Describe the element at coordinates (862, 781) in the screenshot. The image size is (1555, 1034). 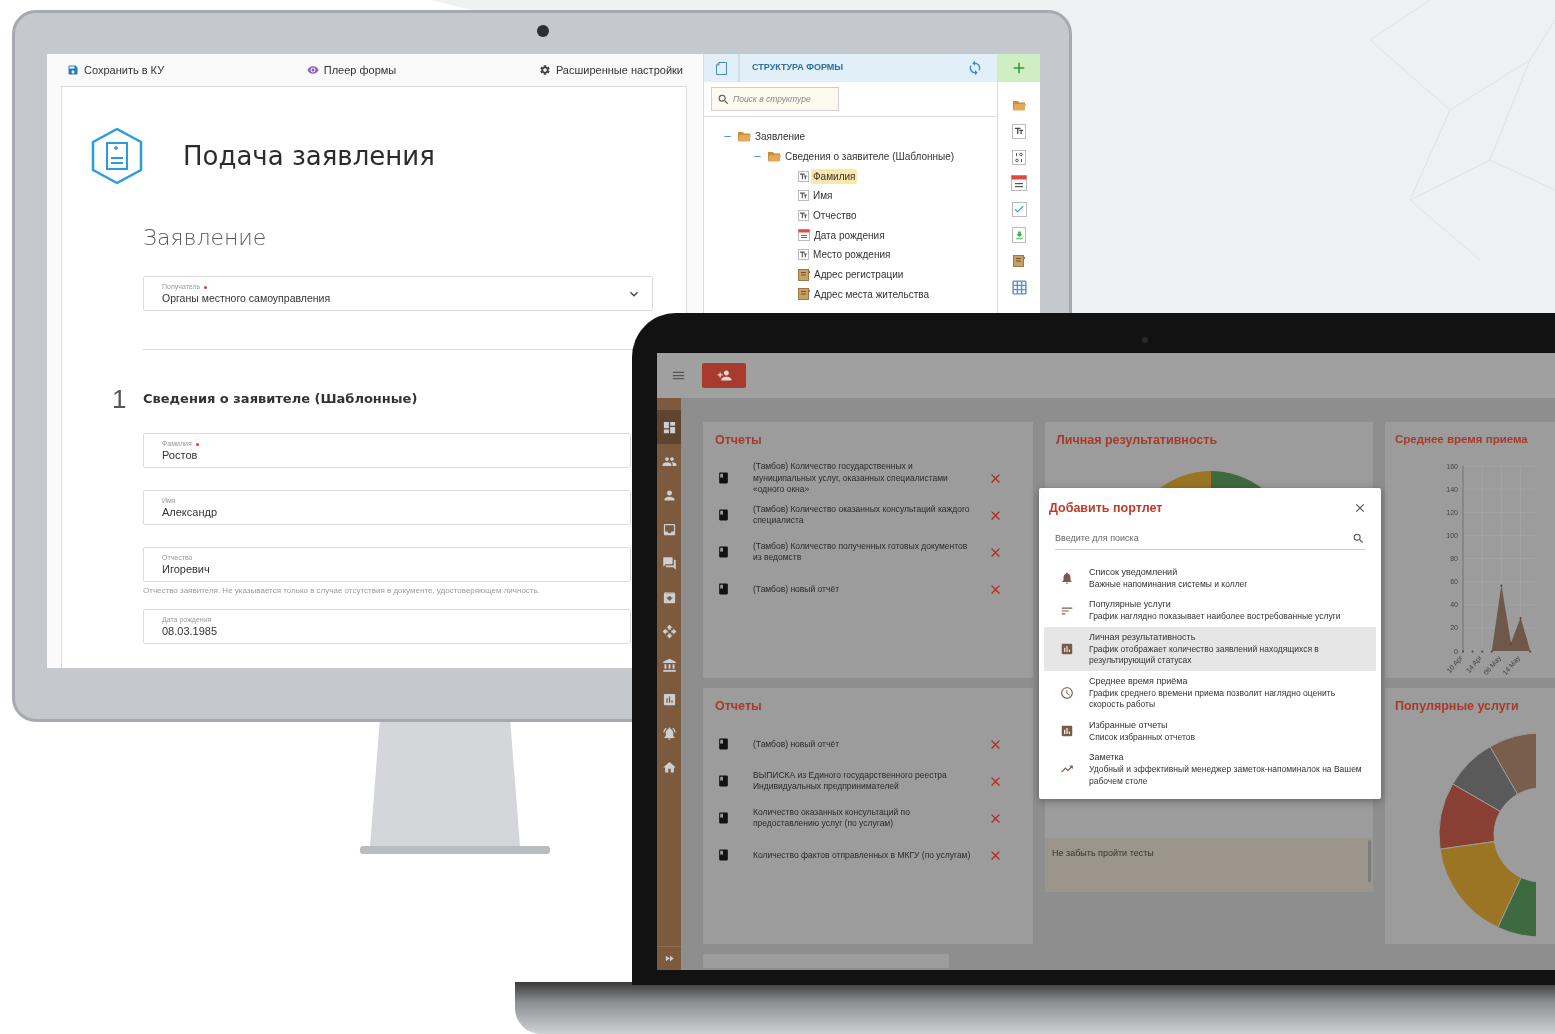
I see `report-link: ВЫПИСКА из Единого государственного реестра Индивидуальных предпринимателей` at that location.